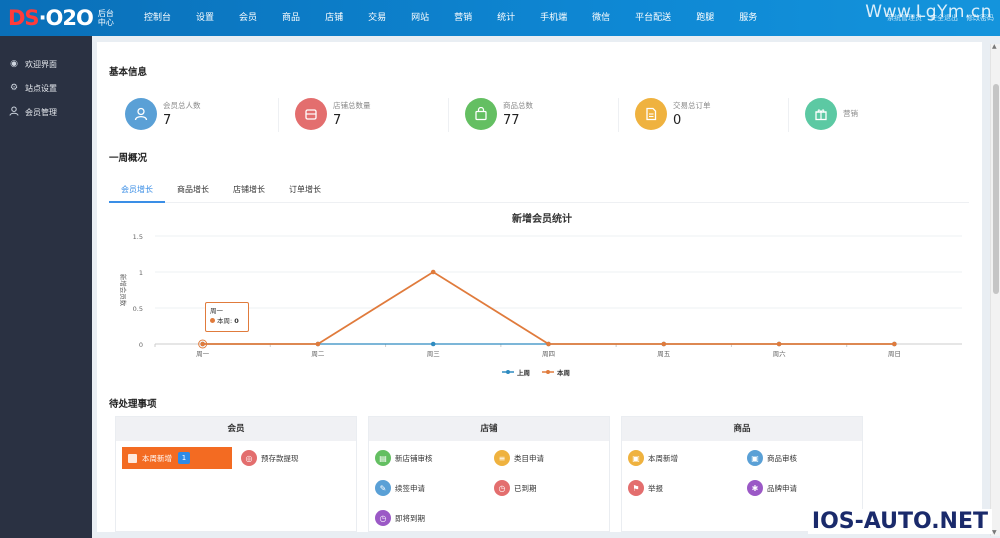 This screenshot has width=1000, height=538. What do you see at coordinates (712, 114) in the screenshot?
I see `stat-orders: 交易总订单 0` at bounding box center [712, 114].